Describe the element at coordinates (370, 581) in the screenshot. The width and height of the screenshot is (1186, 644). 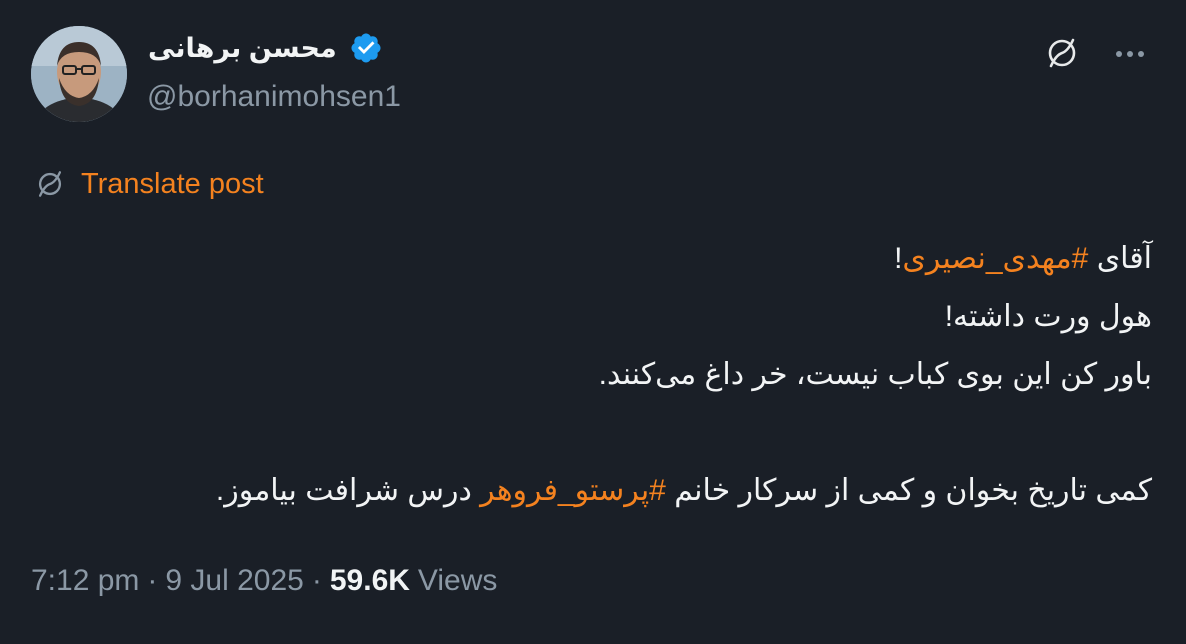
I see `views-count: 59.6K` at that location.